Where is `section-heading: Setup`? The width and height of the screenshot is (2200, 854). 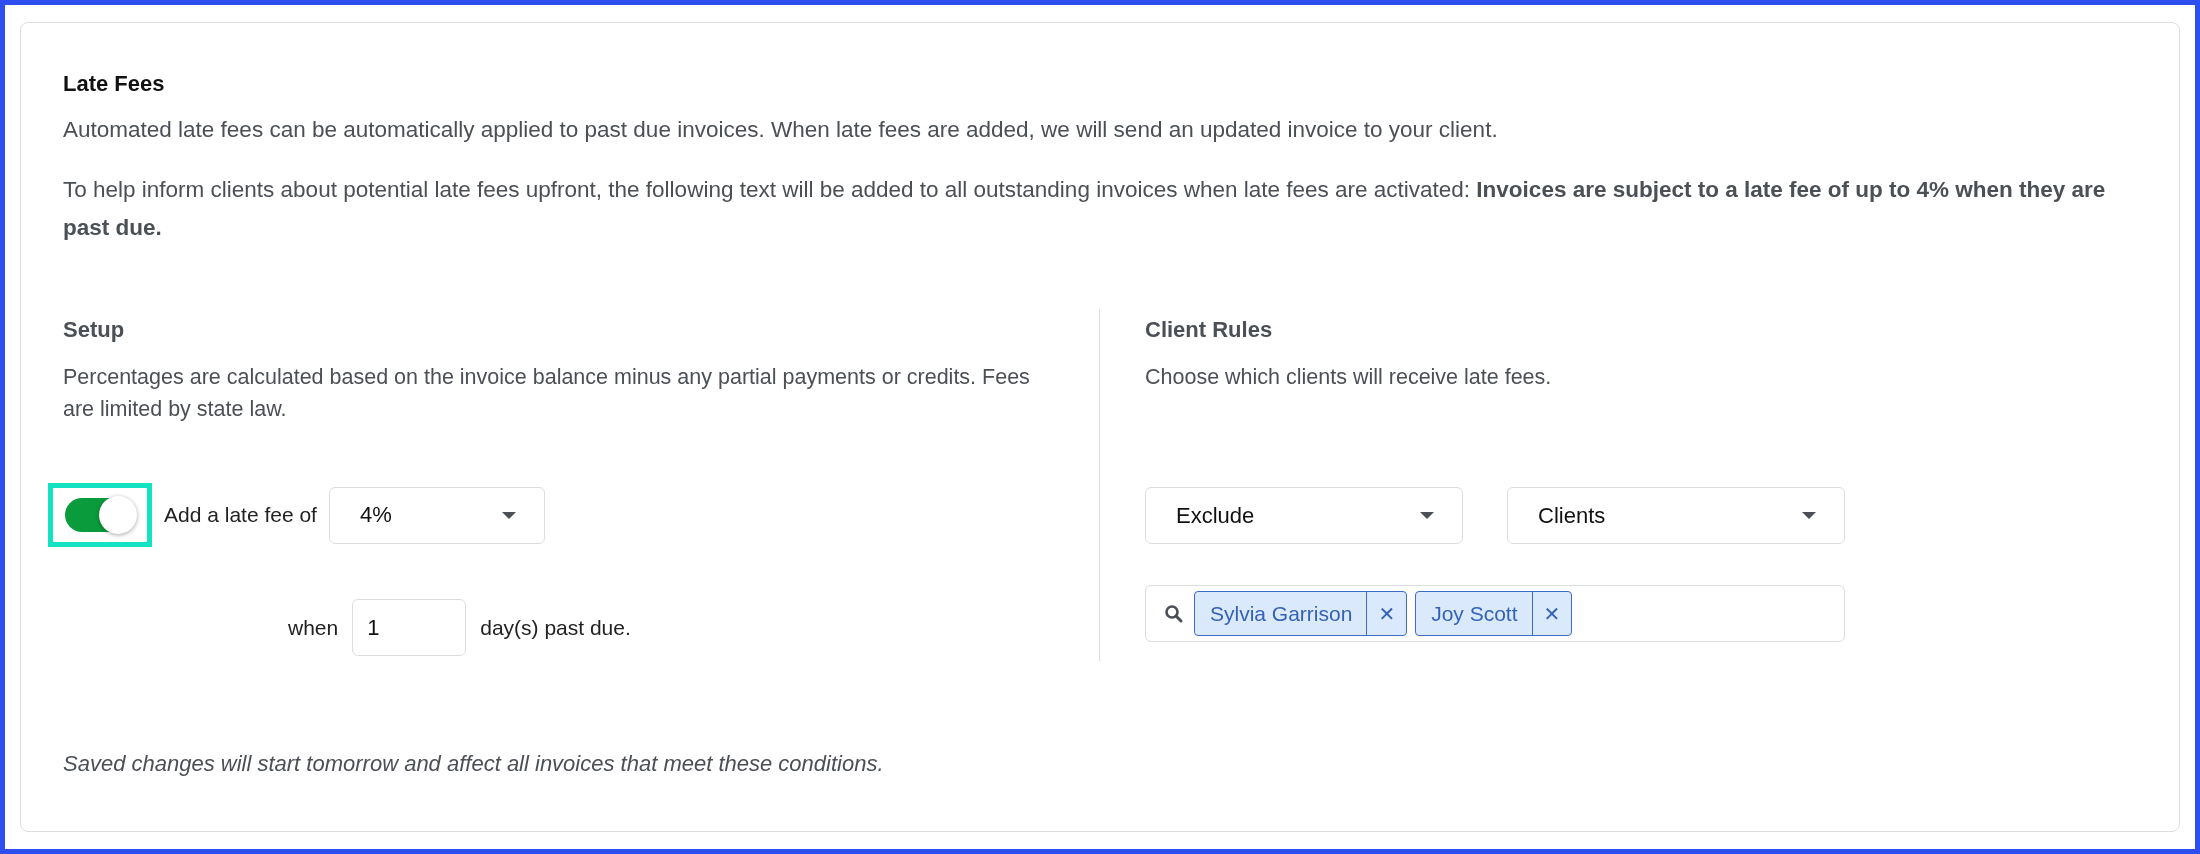
section-heading: Setup is located at coordinates (94, 330).